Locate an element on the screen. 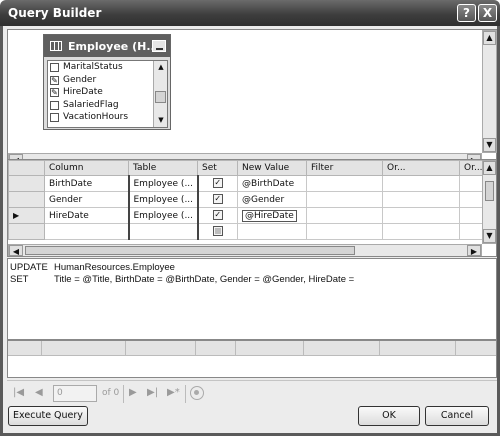  cell-column: BirthDate is located at coordinates (86, 183).